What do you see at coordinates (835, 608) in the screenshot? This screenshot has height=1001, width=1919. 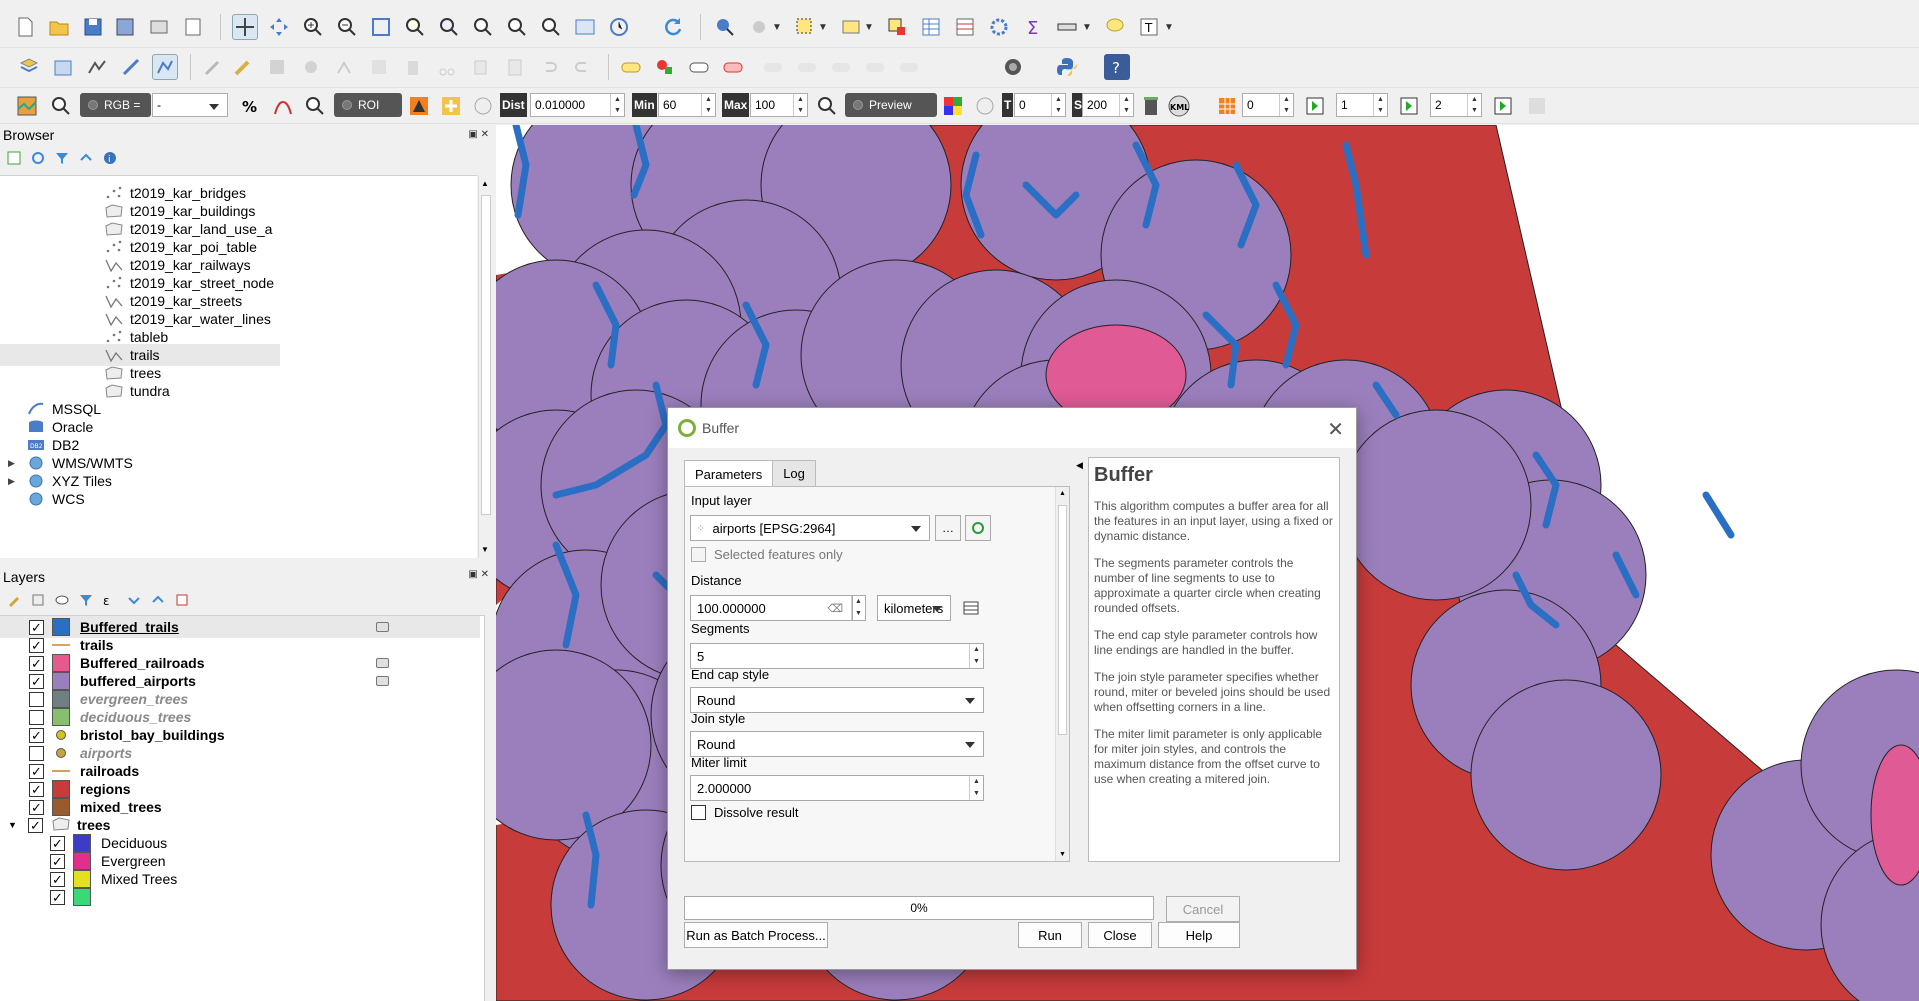 I see `clear-value-icon: ⌫` at bounding box center [835, 608].